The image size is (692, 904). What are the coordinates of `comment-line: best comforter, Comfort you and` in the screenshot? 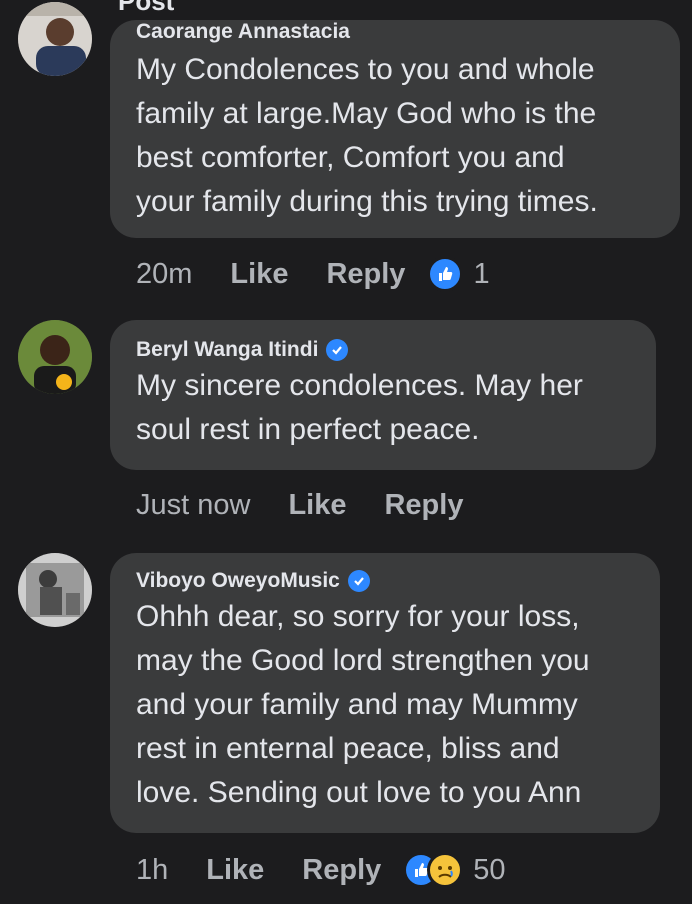 It's located at (350, 157).